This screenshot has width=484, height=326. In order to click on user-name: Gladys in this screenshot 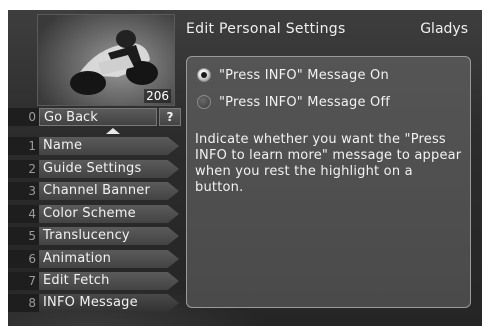, I will do `click(444, 29)`.